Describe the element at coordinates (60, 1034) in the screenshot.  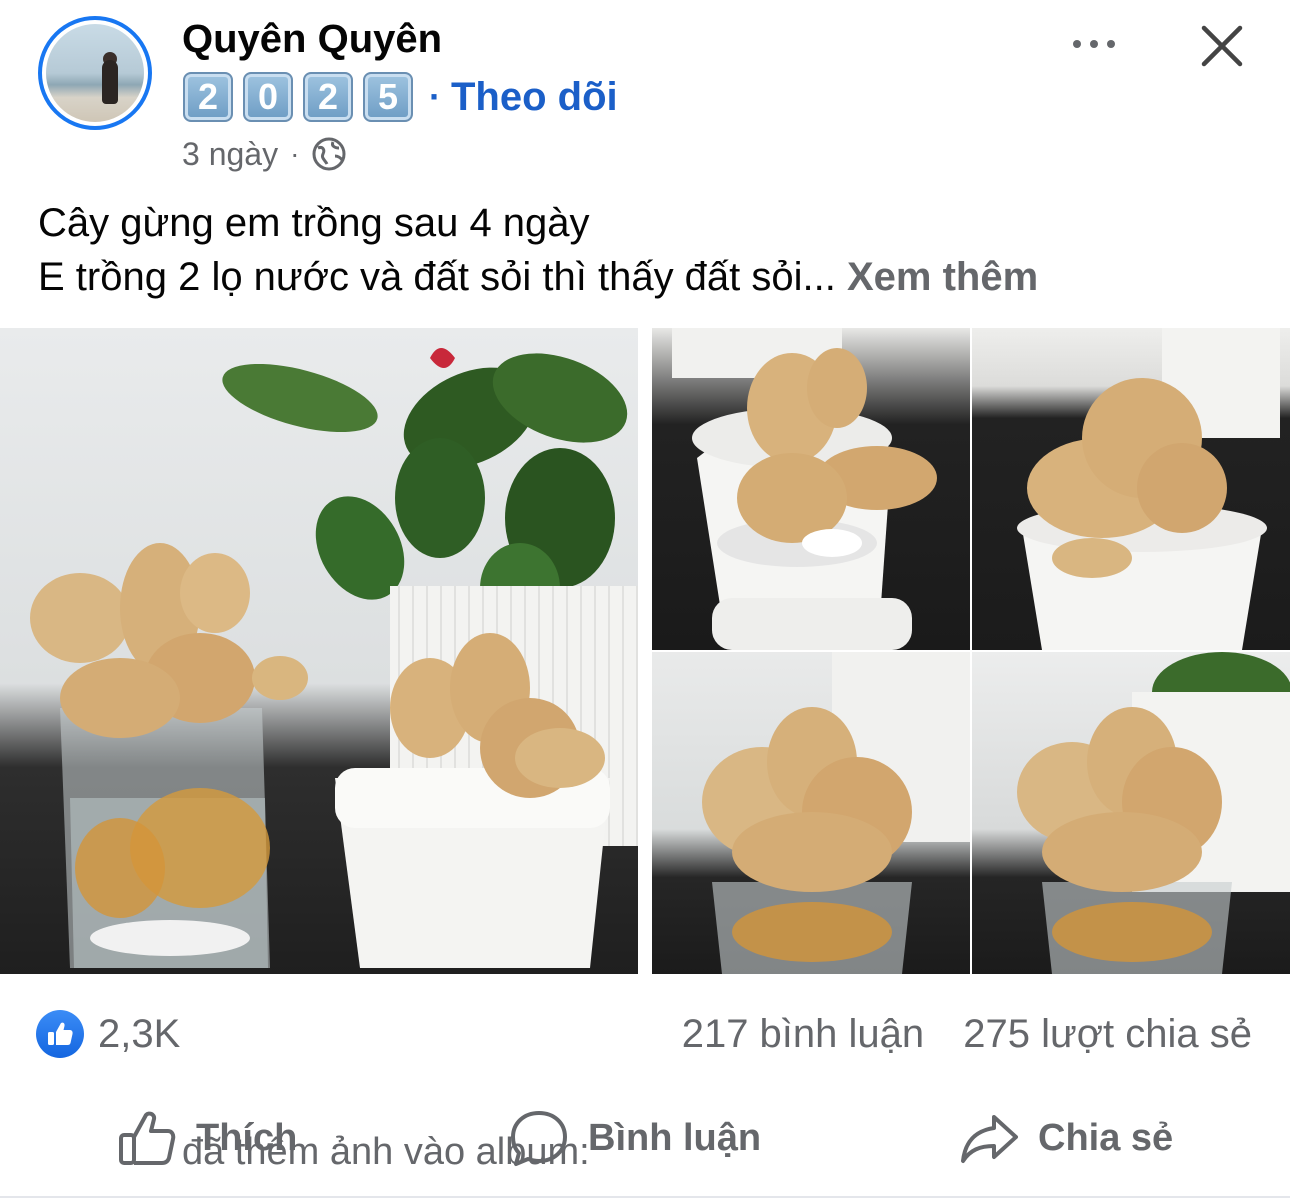
I see `thumbs-up-icon` at that location.